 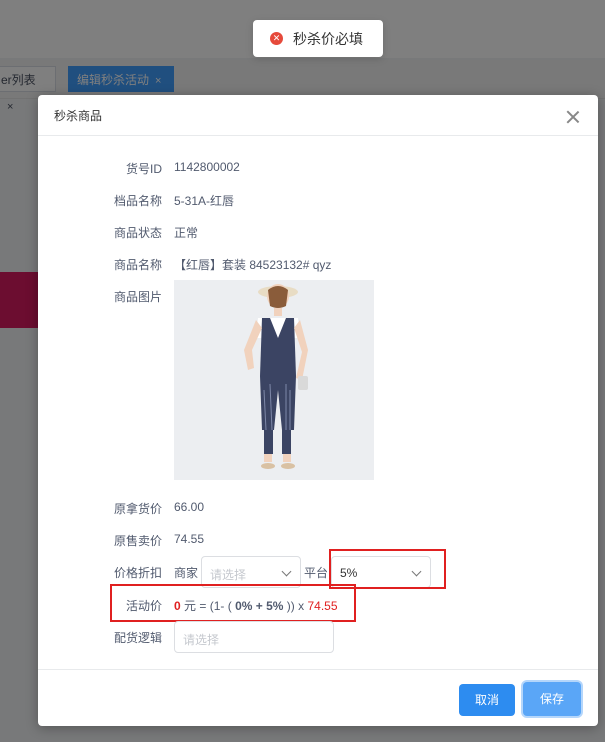 I want to click on platform-label: 平台, so click(x=316, y=573).